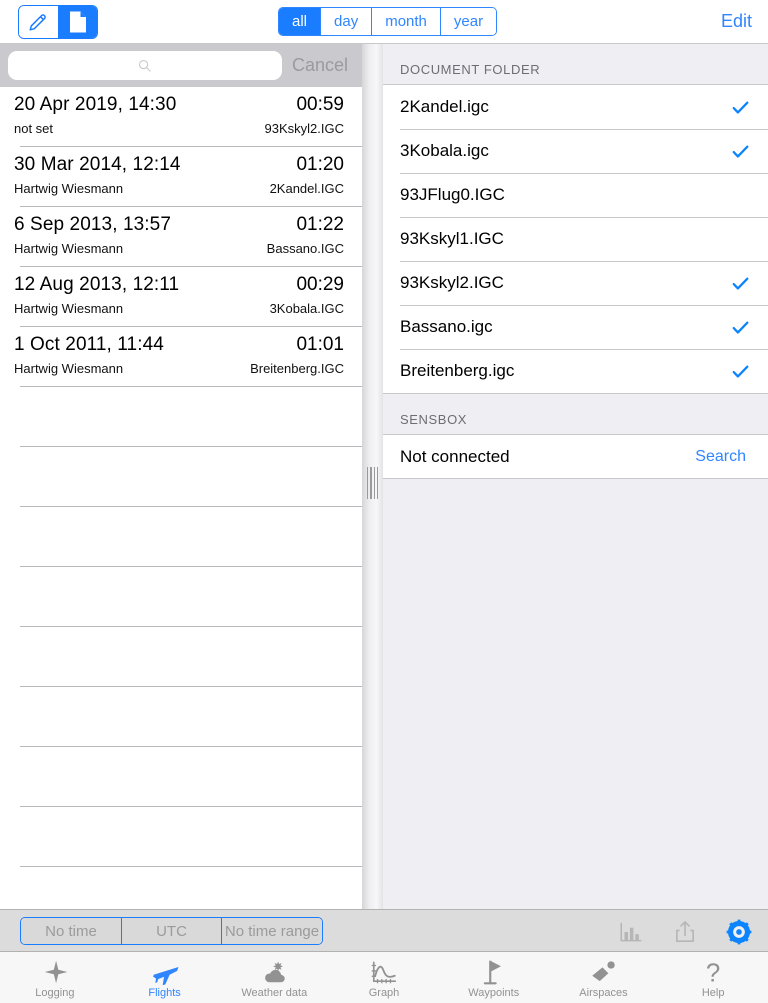 Image resolution: width=768 pixels, height=1003 pixels. I want to click on segment-document, so click(77, 22).